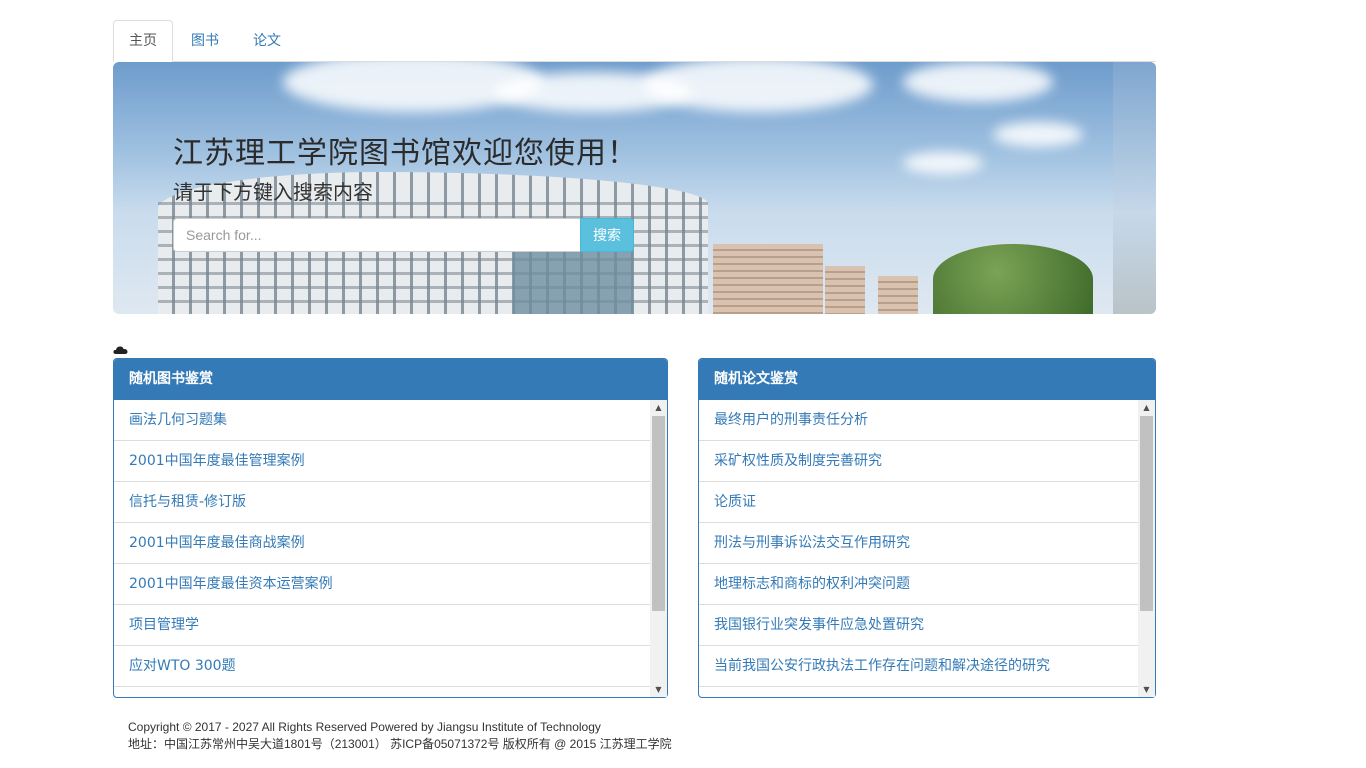 Image resolution: width=1366 pixels, height=768 pixels. I want to click on tab-home: 主页, so click(143, 41).